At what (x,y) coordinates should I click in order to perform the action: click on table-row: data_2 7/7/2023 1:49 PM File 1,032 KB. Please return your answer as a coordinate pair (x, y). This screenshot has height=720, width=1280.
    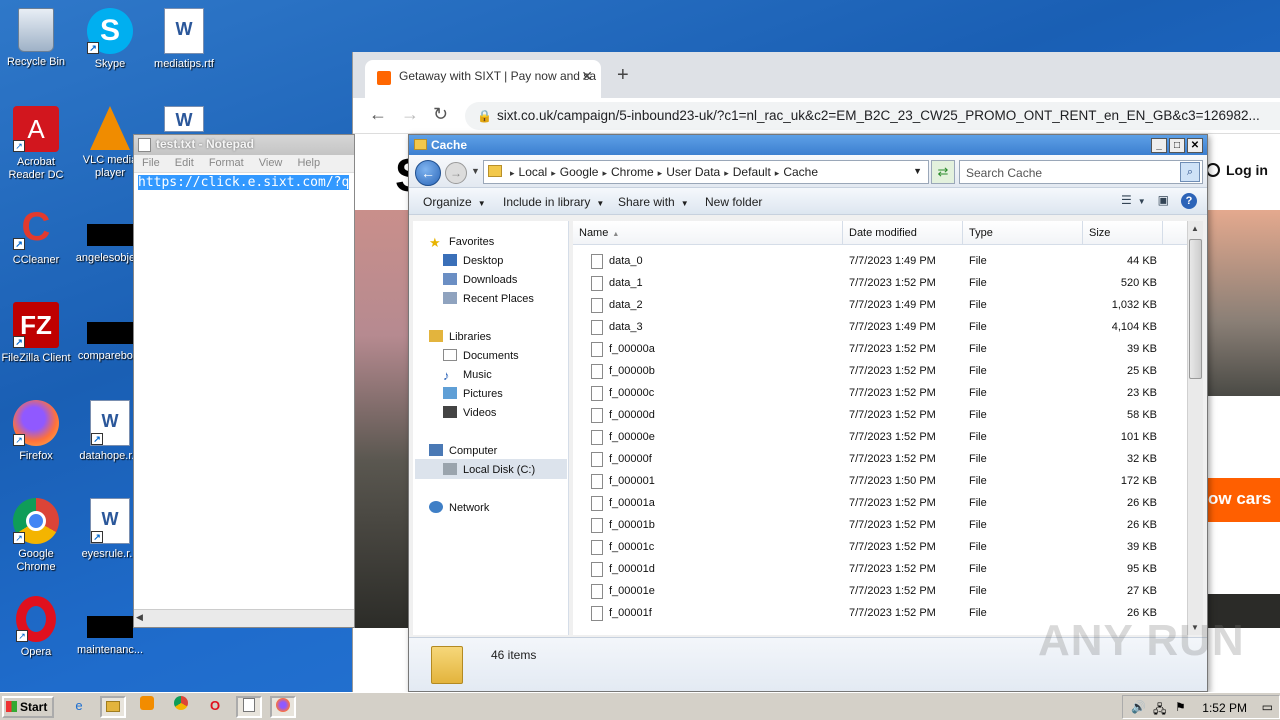
    Looking at the image, I should click on (880, 306).